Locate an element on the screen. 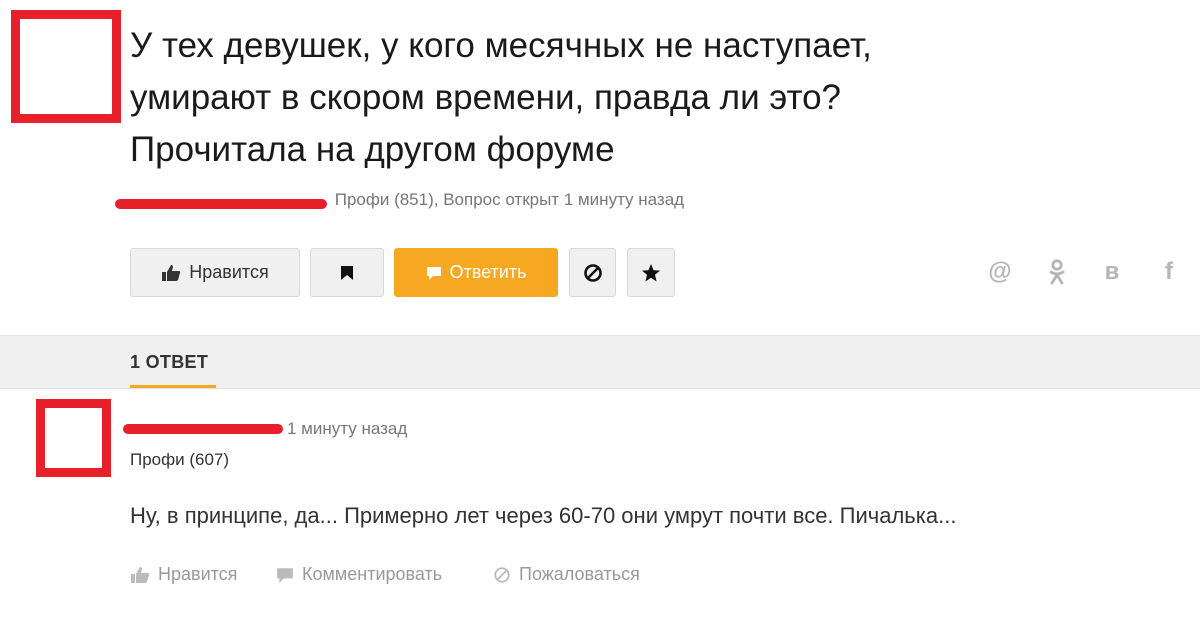 The width and height of the screenshot is (1200, 619). bookmark-icon is located at coordinates (347, 272).